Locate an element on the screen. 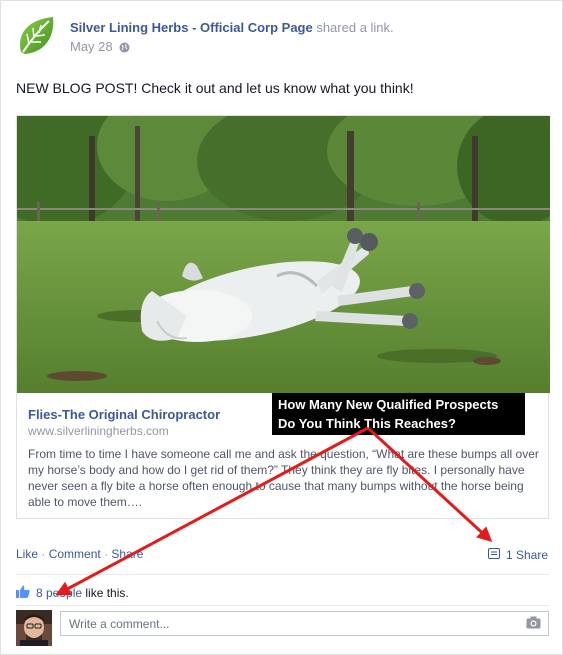  post-action-text: shared a link. is located at coordinates (353, 27).